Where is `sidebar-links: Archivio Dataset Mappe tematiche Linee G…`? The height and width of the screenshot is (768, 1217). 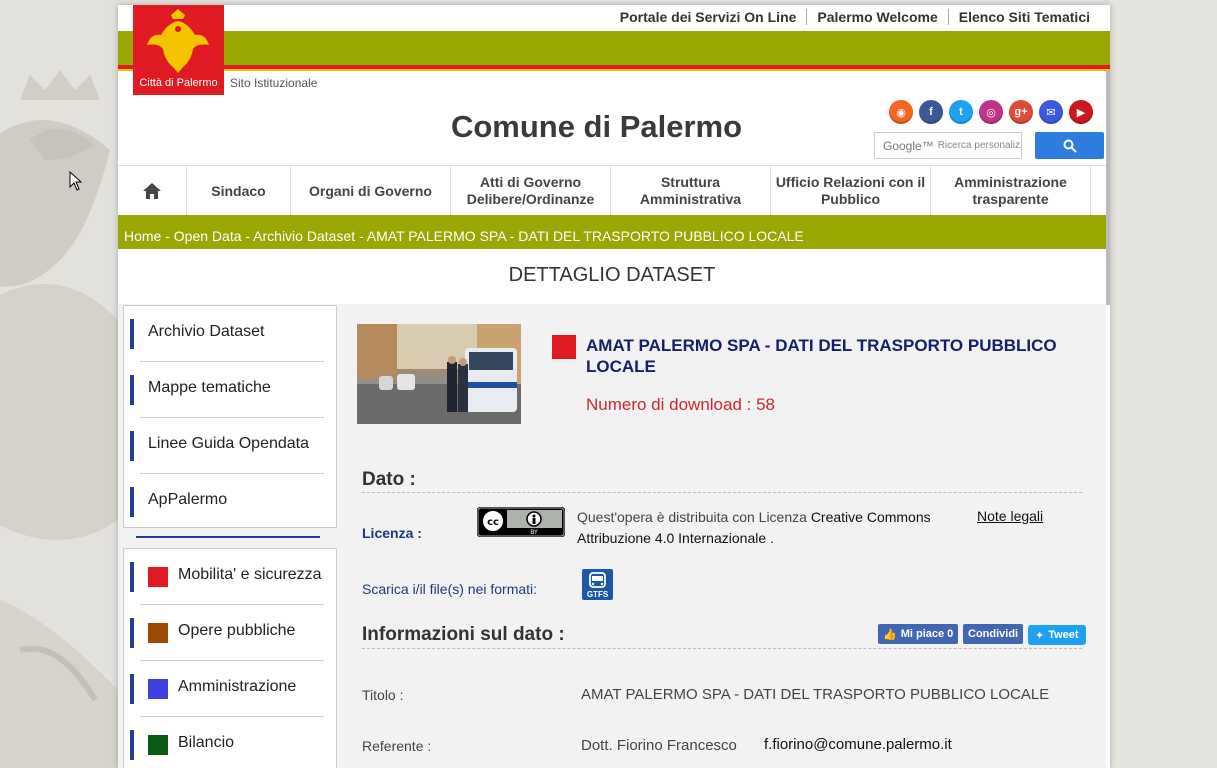
sidebar-links: Archivio Dataset Mappe tematiche Linee G… is located at coordinates (230, 416).